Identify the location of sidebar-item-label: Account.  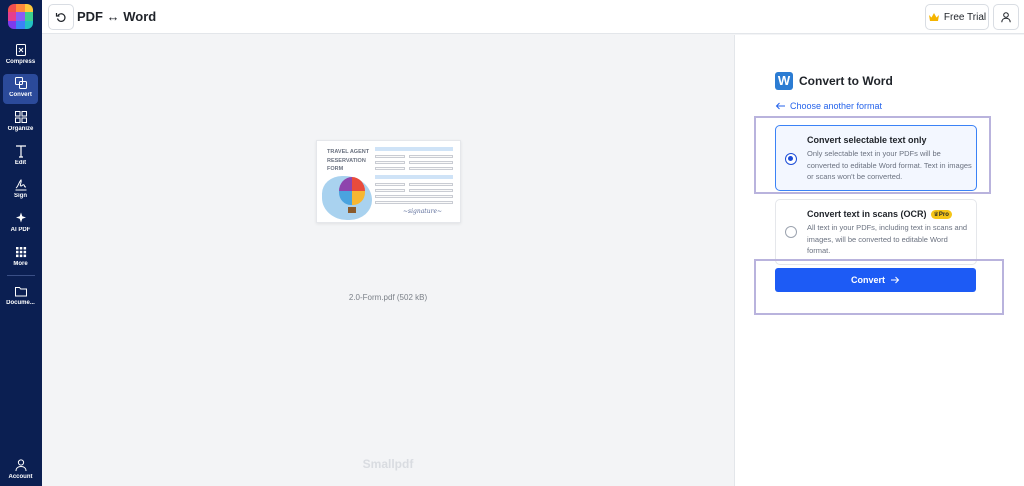
(20, 477).